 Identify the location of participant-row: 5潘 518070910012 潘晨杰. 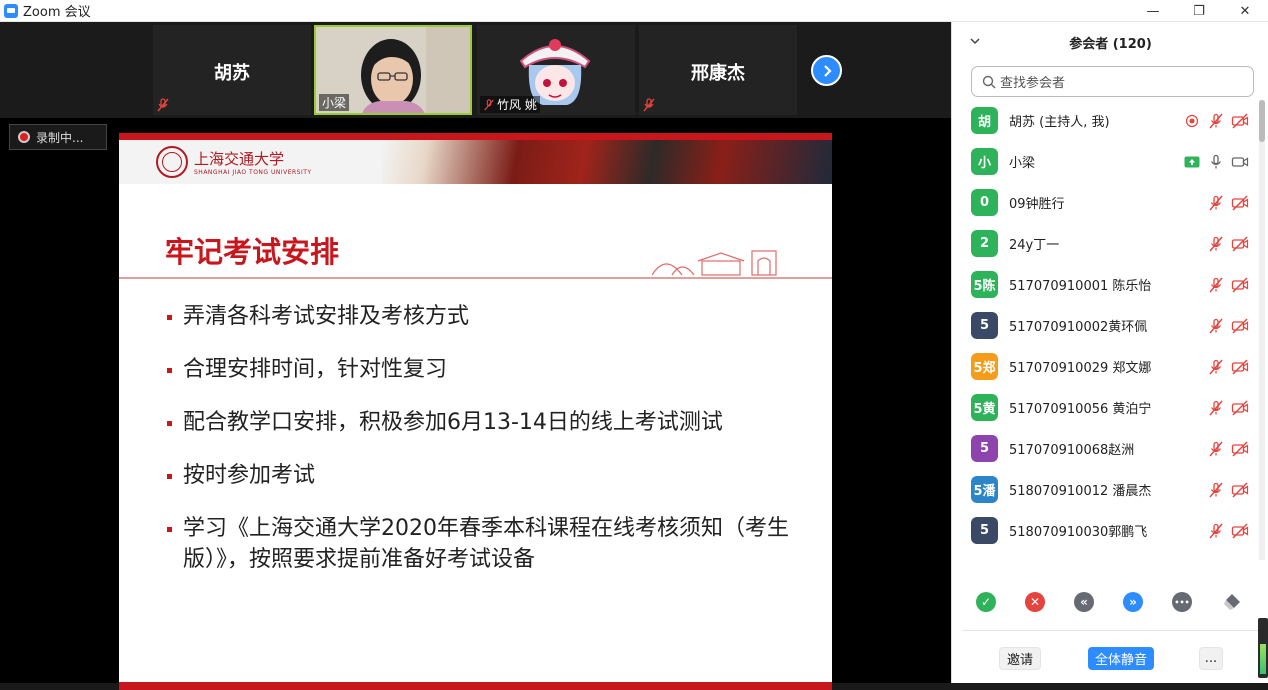
(1104, 489).